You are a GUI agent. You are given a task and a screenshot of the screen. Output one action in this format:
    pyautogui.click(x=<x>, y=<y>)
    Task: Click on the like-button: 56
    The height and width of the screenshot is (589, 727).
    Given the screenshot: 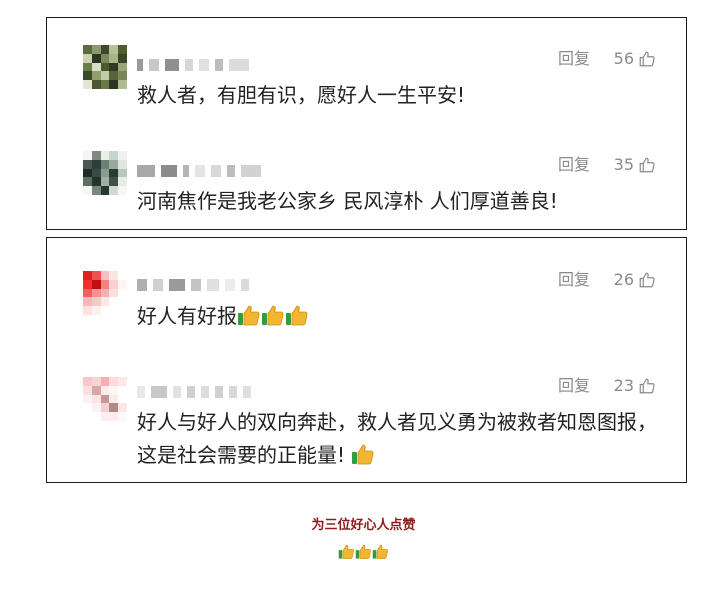 What is the action you would take?
    pyautogui.click(x=635, y=59)
    